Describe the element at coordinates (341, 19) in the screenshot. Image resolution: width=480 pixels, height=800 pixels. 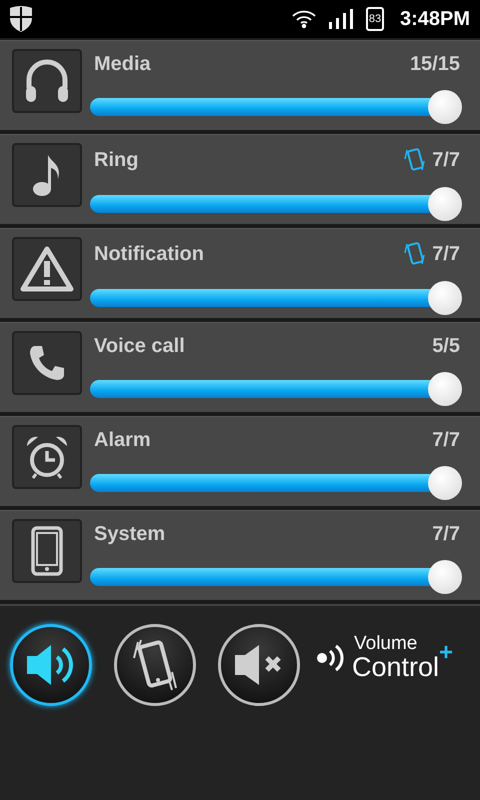
I see `signal-icon` at that location.